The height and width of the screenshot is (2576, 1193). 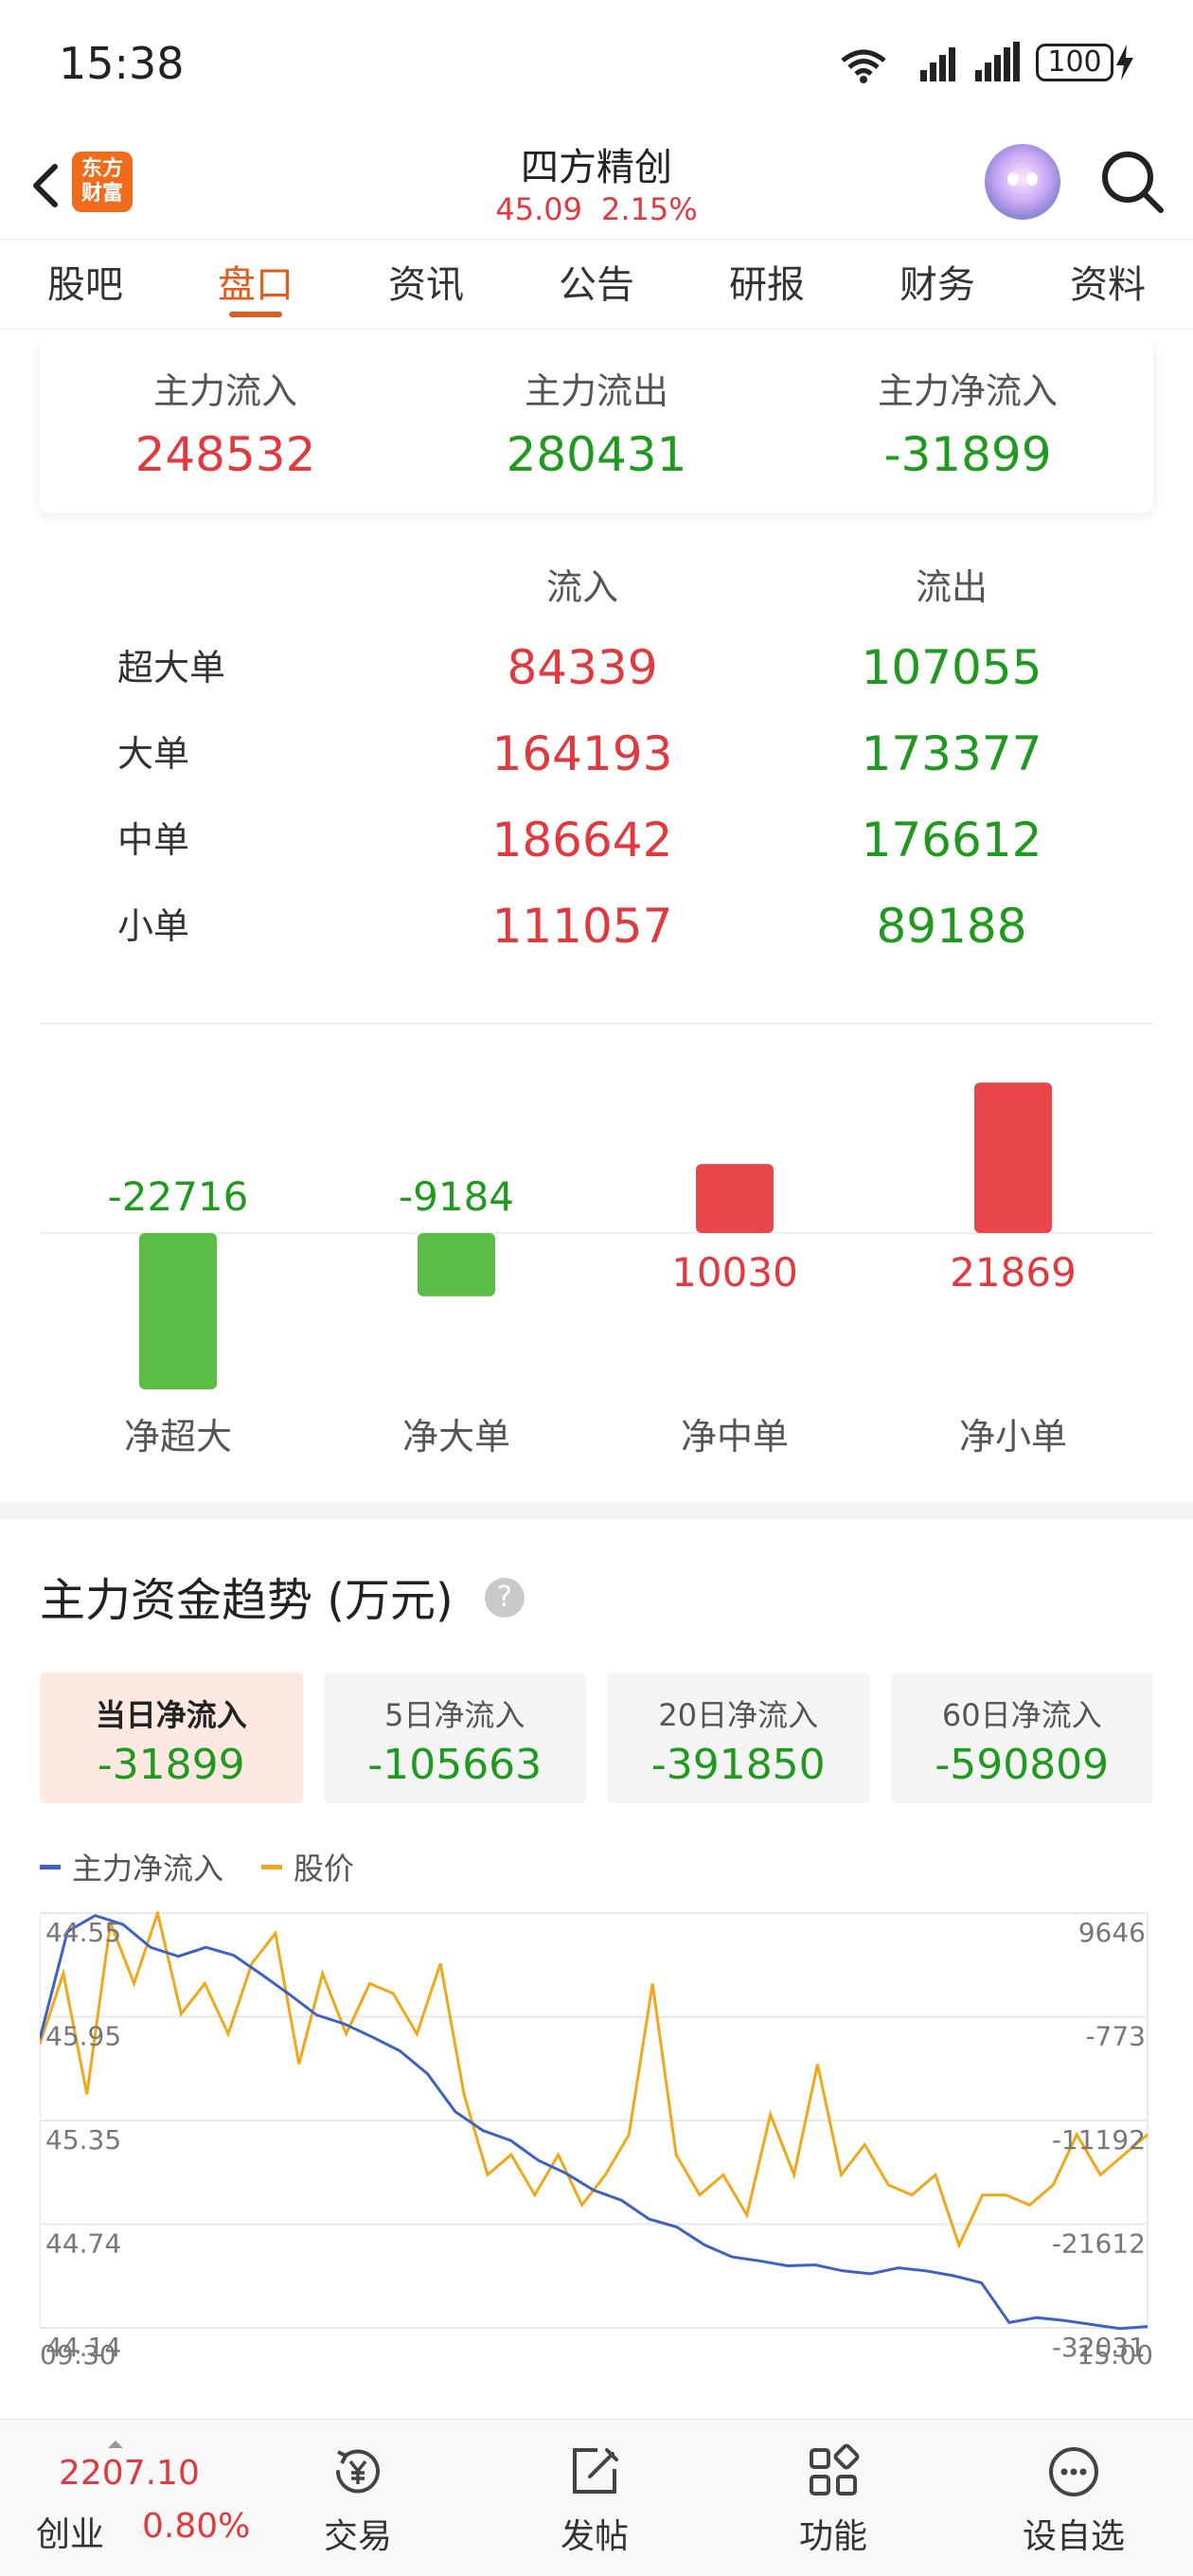 I want to click on table-row: 小单 111057 89188, so click(x=596, y=927).